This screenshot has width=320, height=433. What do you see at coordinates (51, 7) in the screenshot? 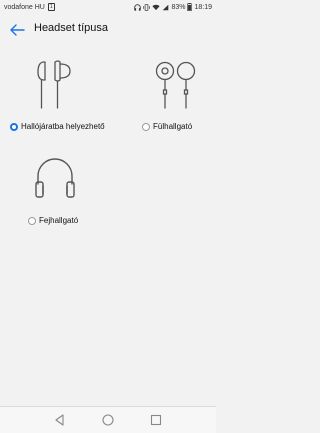
I see `sim-badge: 1` at bounding box center [51, 7].